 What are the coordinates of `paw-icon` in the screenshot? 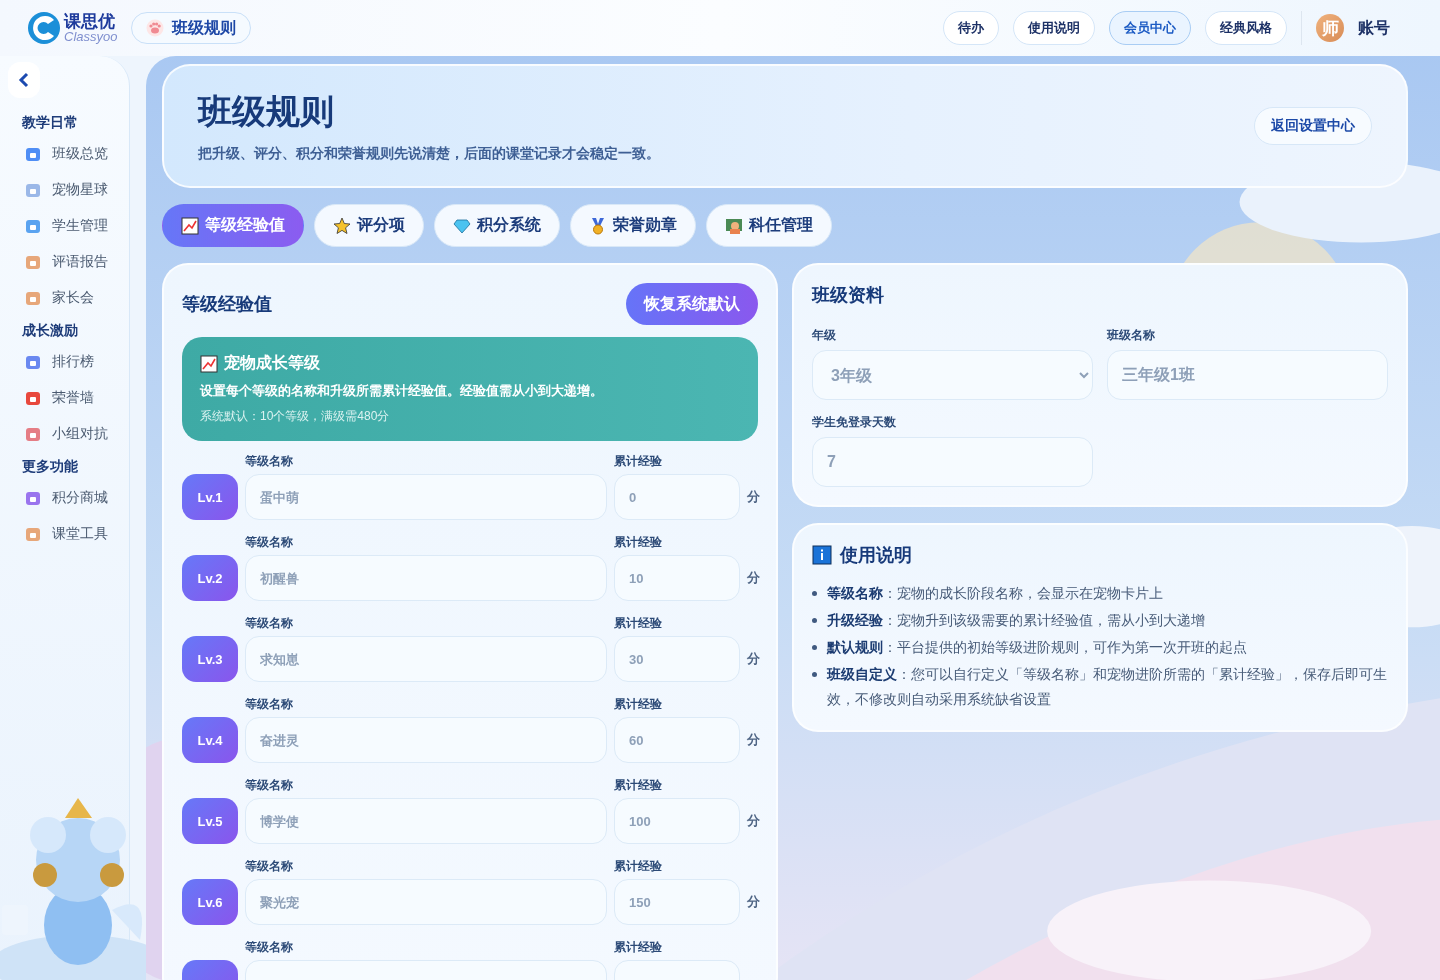 It's located at (155, 28).